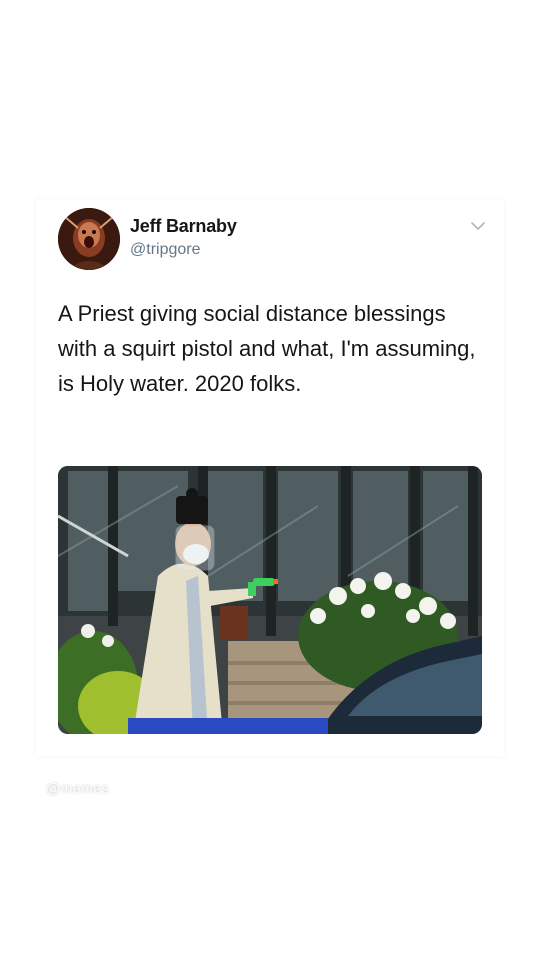  I want to click on watermark-text: @memes, so click(78, 788).